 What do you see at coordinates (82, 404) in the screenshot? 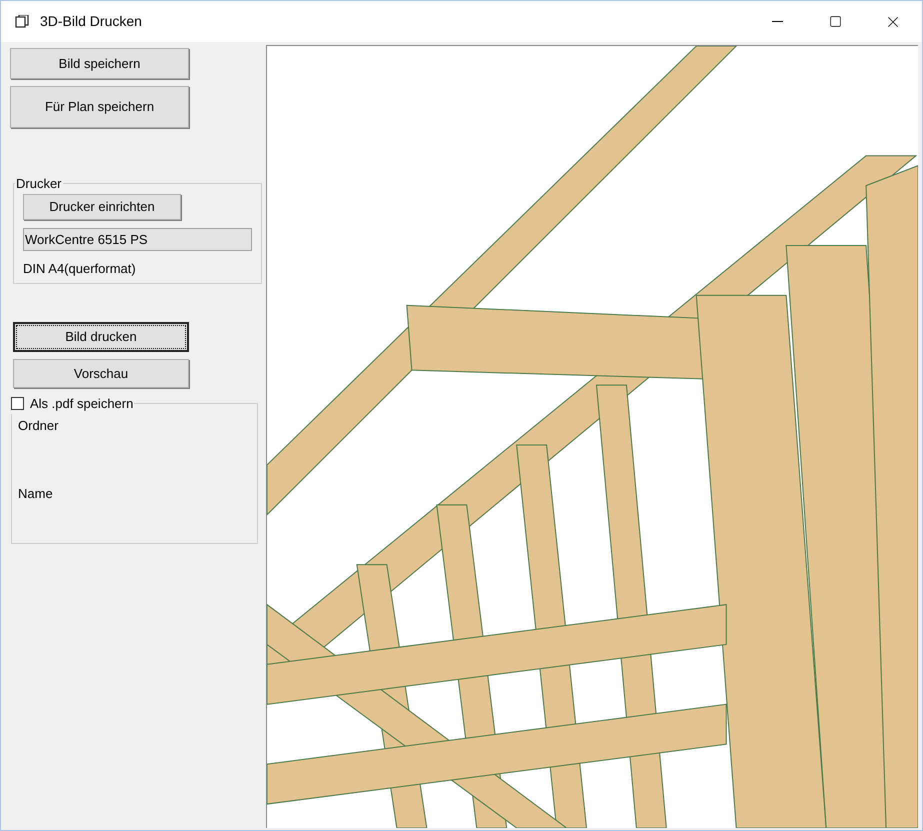
I see `checkbox-label: Als .pdf speichern` at bounding box center [82, 404].